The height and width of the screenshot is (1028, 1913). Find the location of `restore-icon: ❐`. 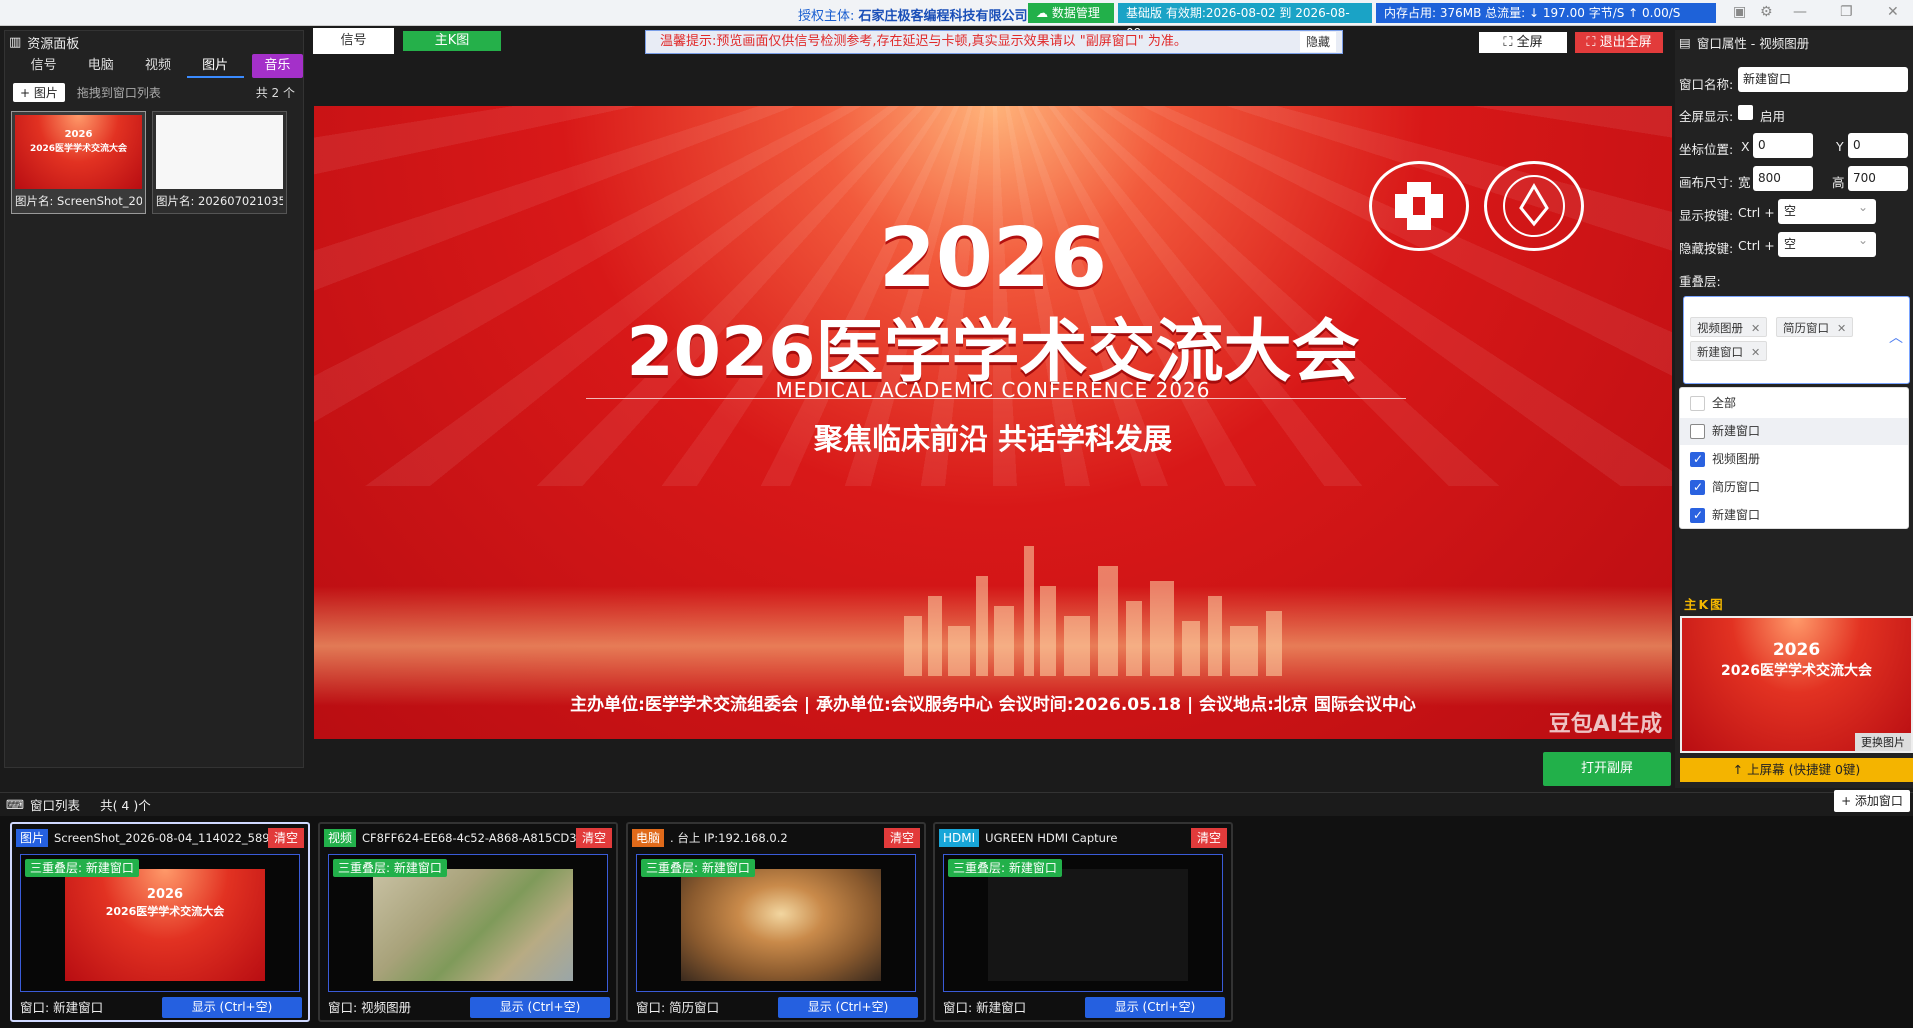

restore-icon: ❐ is located at coordinates (1846, 12).